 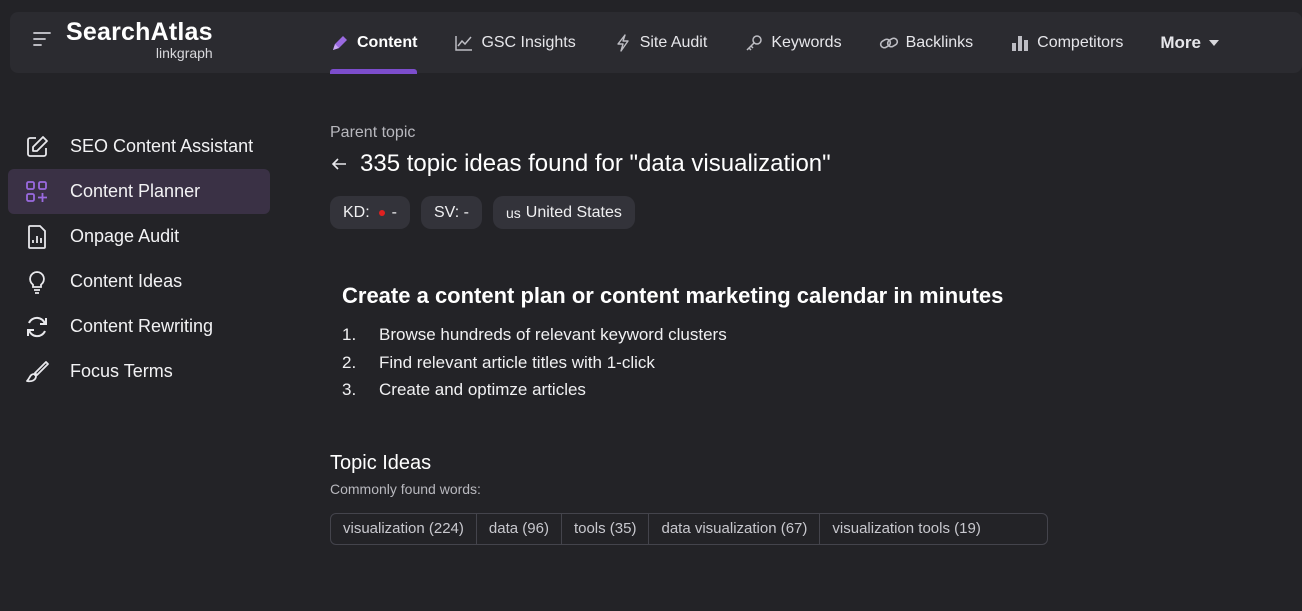 What do you see at coordinates (356, 212) in the screenshot?
I see `kd-label: KD:` at bounding box center [356, 212].